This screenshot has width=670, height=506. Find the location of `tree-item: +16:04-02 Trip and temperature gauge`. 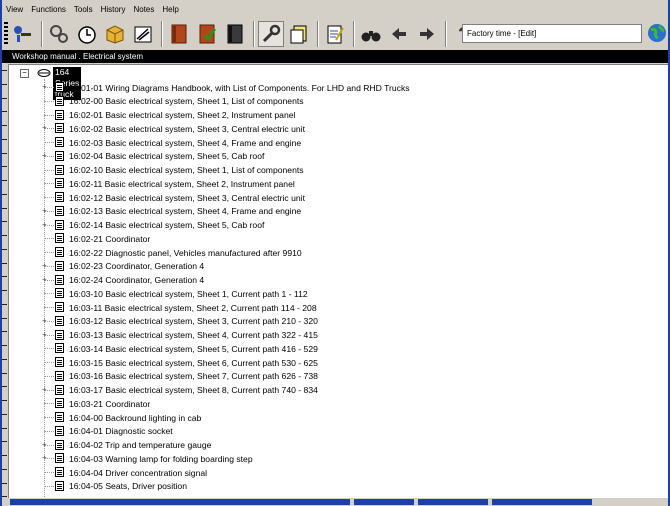

tree-item: +16:04-02 Trip and temperature gauge is located at coordinates (334, 445).